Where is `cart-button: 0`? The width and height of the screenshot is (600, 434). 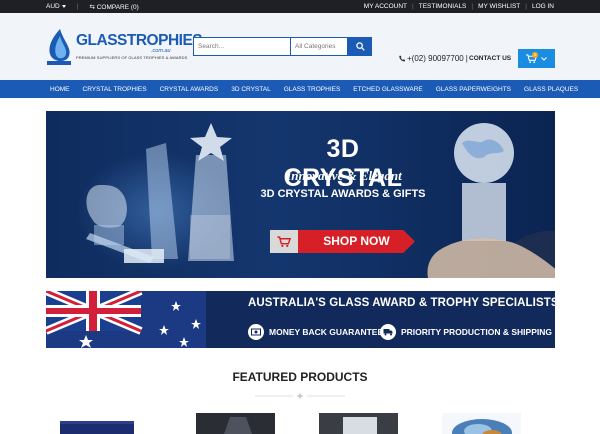 cart-button: 0 is located at coordinates (536, 58).